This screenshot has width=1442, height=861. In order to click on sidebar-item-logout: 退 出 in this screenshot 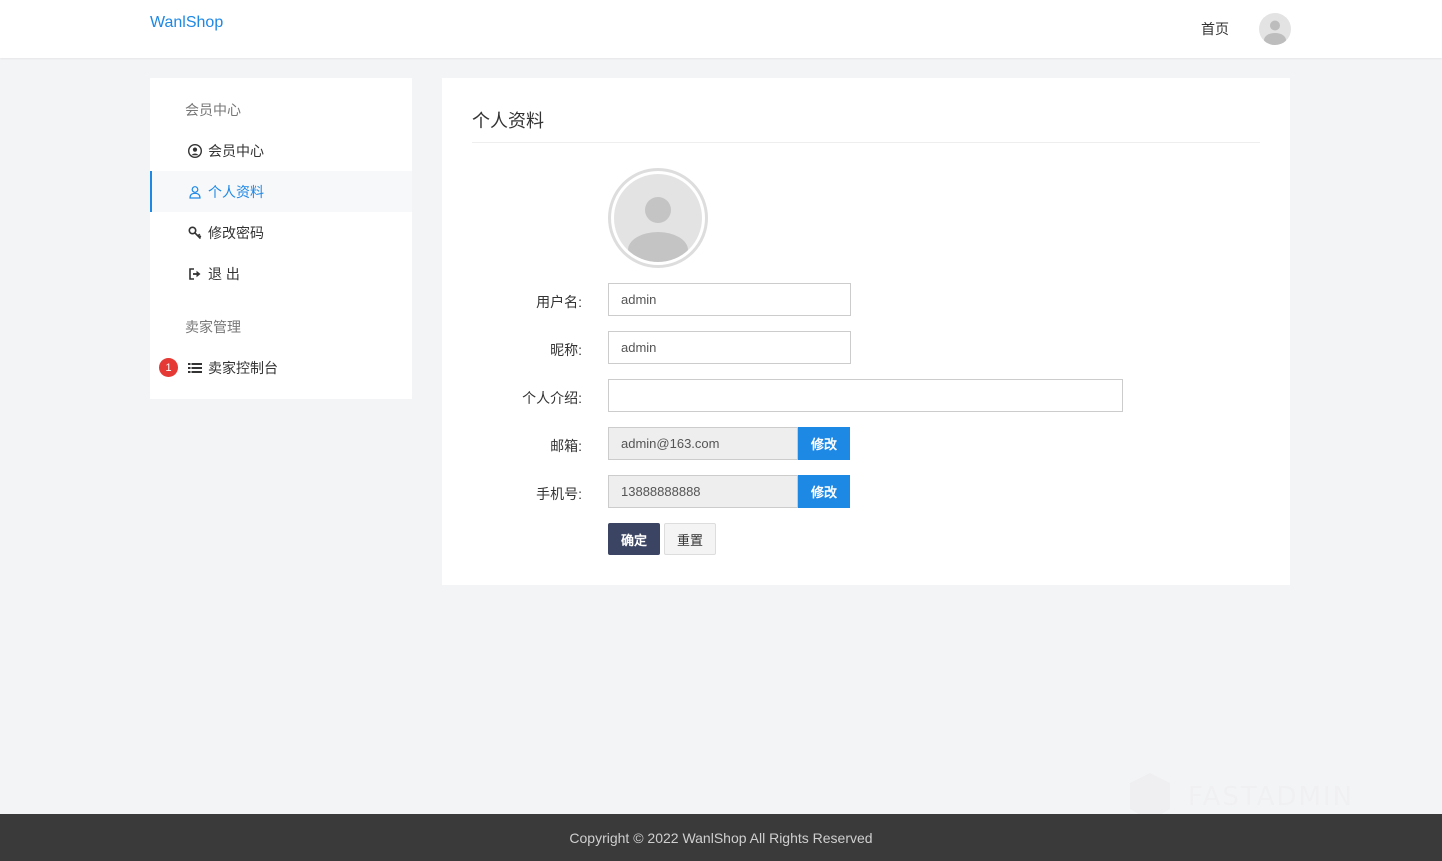, I will do `click(281, 273)`.